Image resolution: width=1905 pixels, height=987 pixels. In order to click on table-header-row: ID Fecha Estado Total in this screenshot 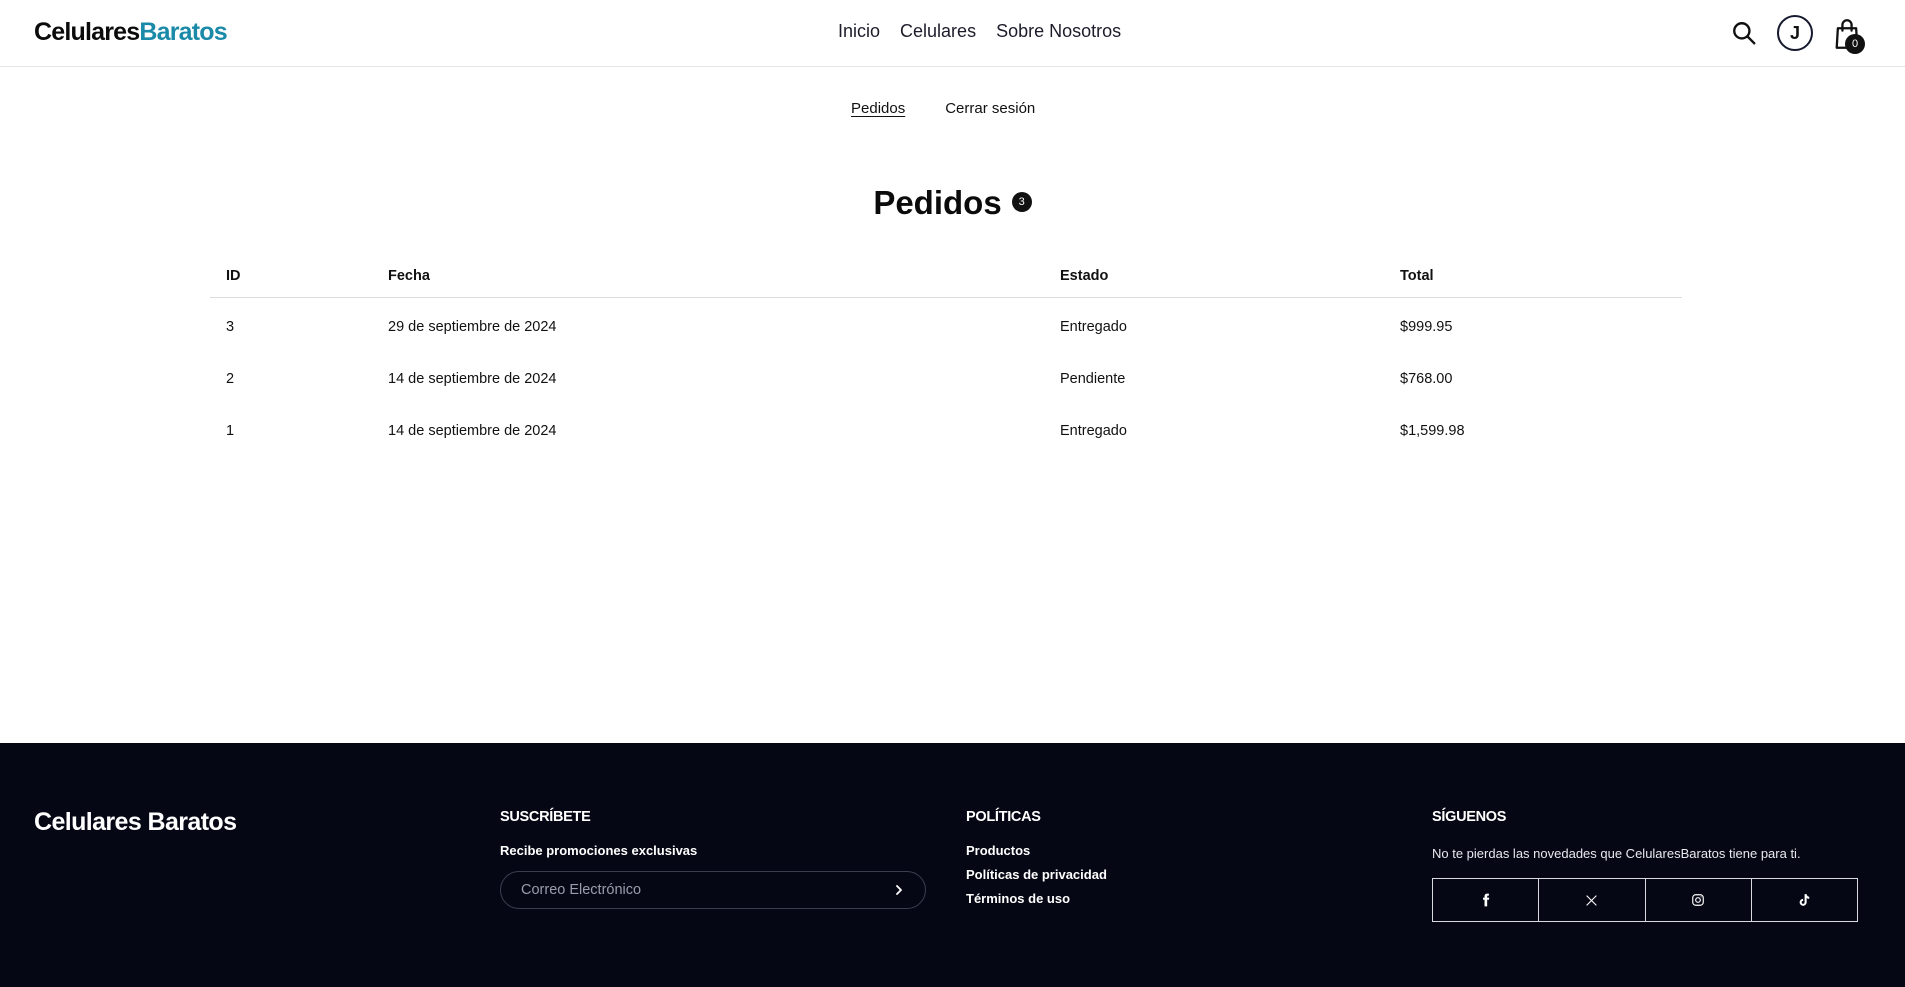, I will do `click(946, 276)`.